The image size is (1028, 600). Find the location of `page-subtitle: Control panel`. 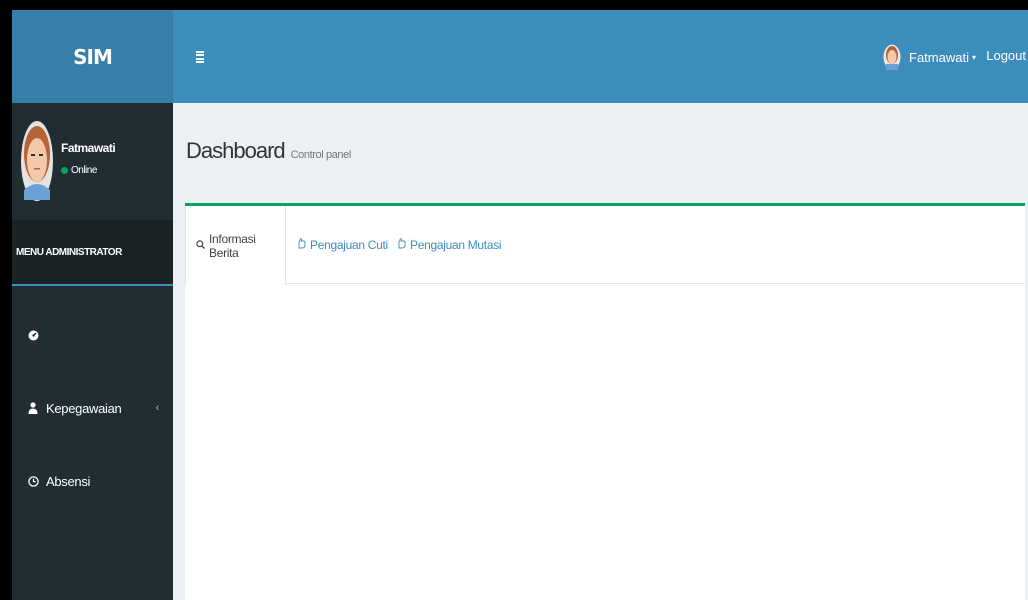

page-subtitle: Control panel is located at coordinates (321, 155).